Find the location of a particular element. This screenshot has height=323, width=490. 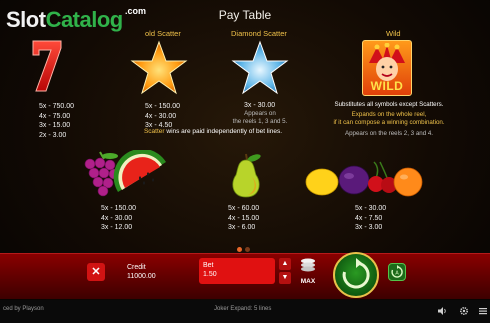

bet-up-button: ▲ is located at coordinates (285, 264).